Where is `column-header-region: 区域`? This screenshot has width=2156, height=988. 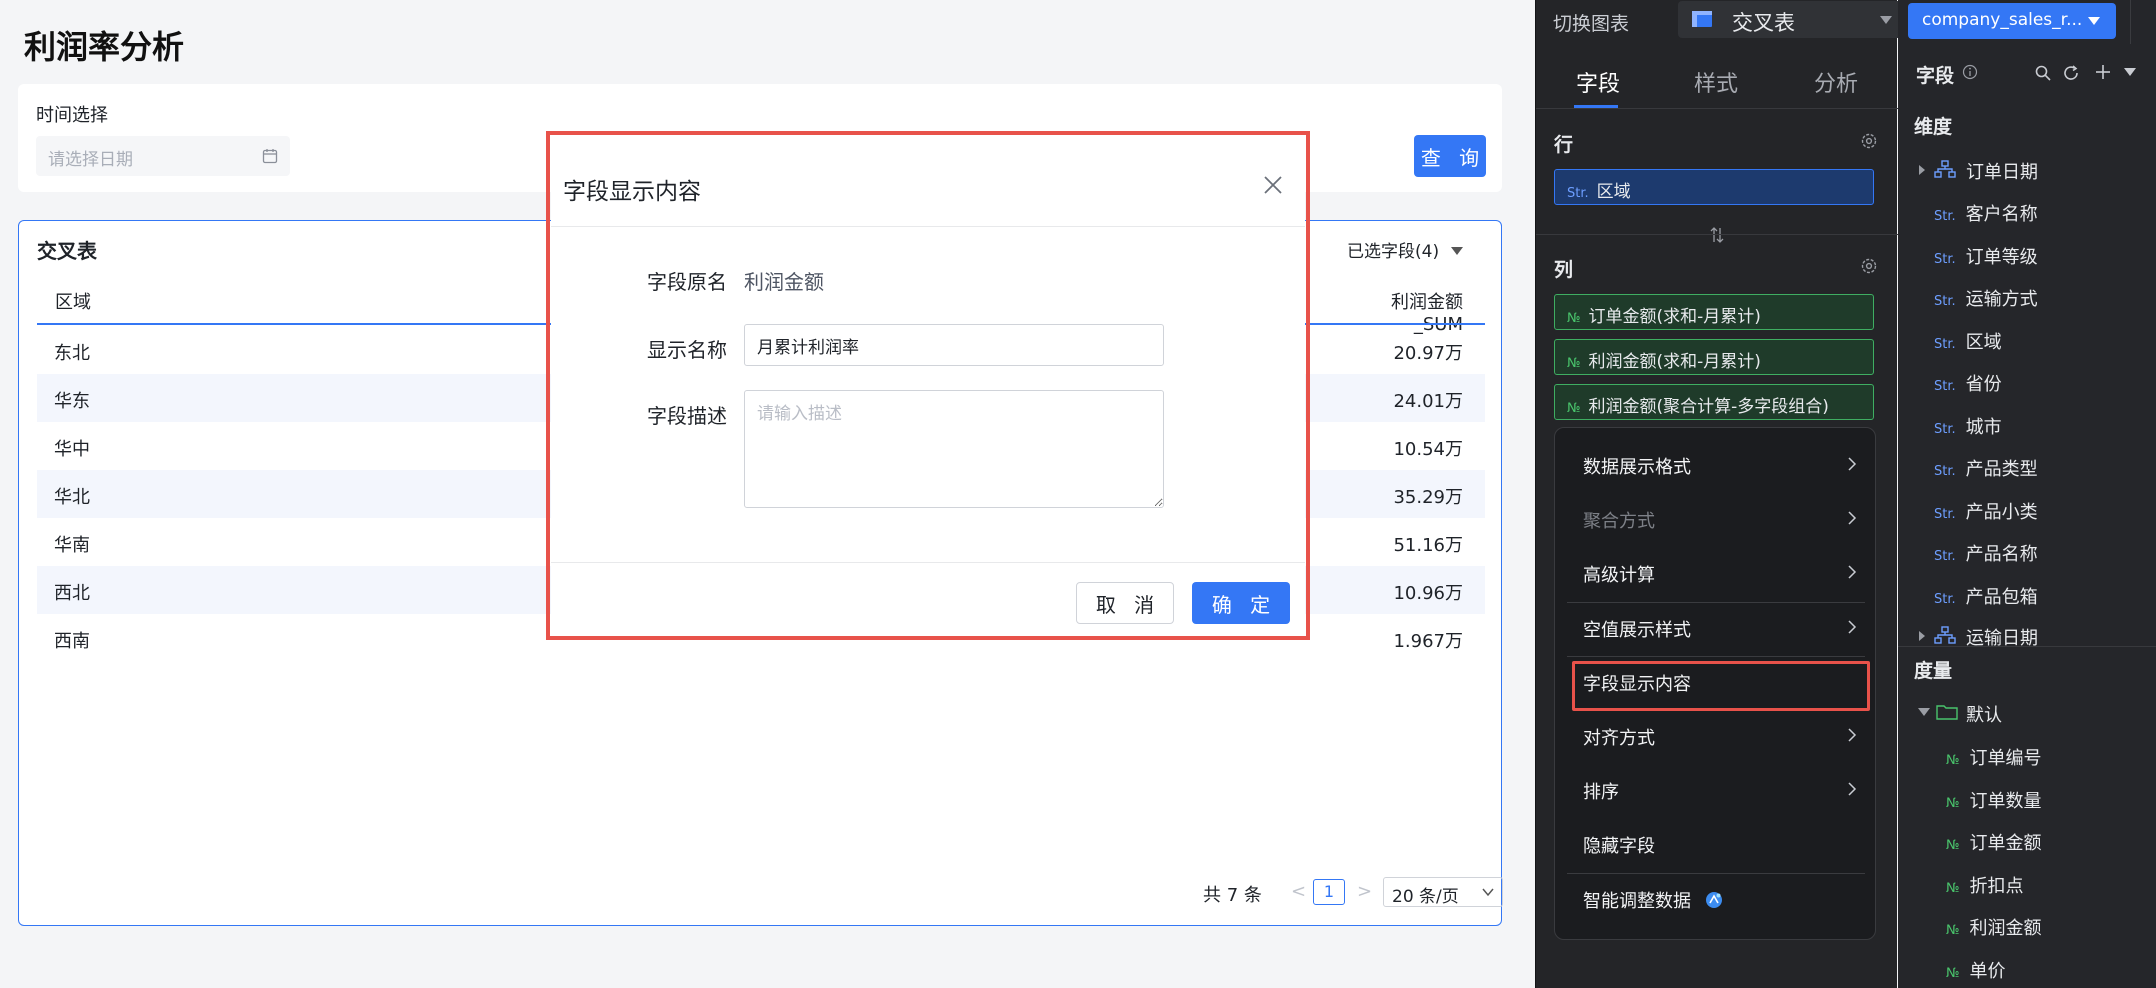
column-header-region: 区域 is located at coordinates (73, 301).